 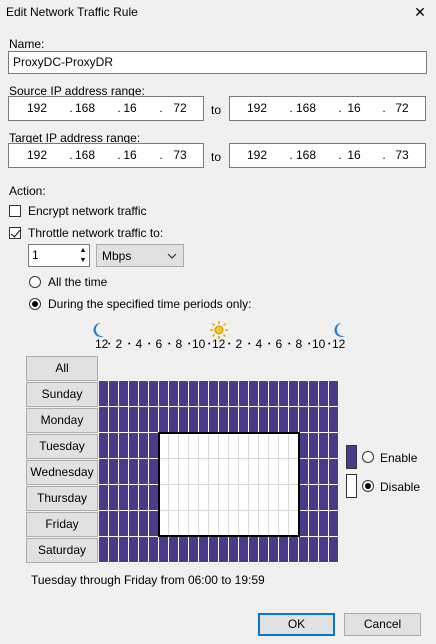 I want to click on day-button-tuesday: Tuesday, so click(x=62, y=446).